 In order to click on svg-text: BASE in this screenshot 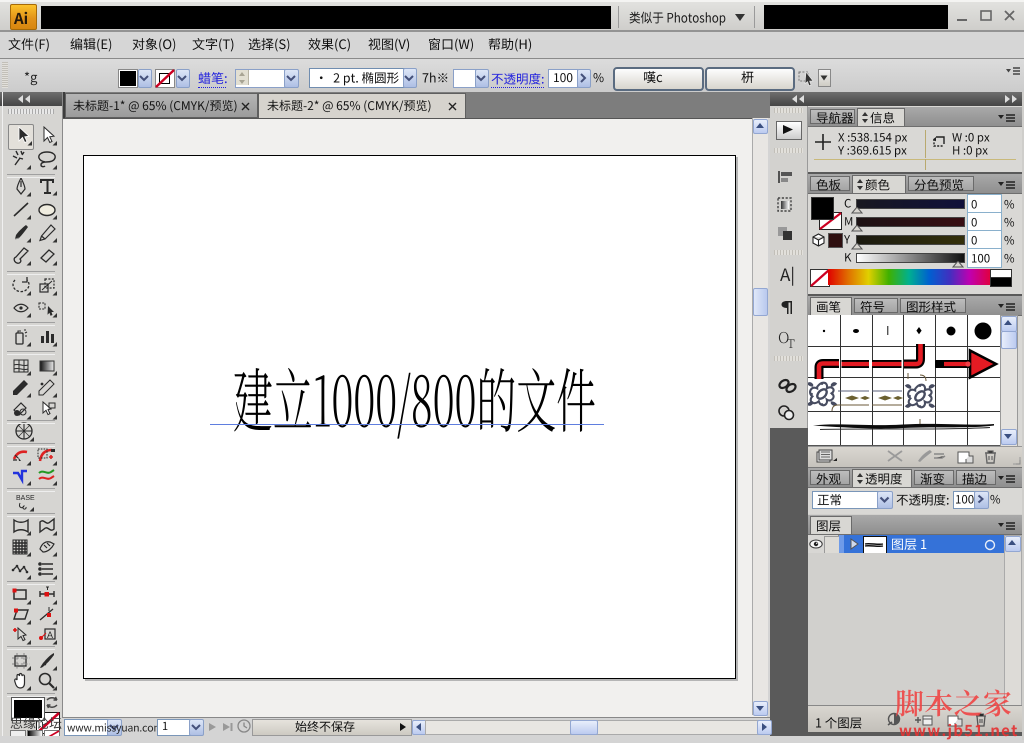, I will do `click(25, 498)`.